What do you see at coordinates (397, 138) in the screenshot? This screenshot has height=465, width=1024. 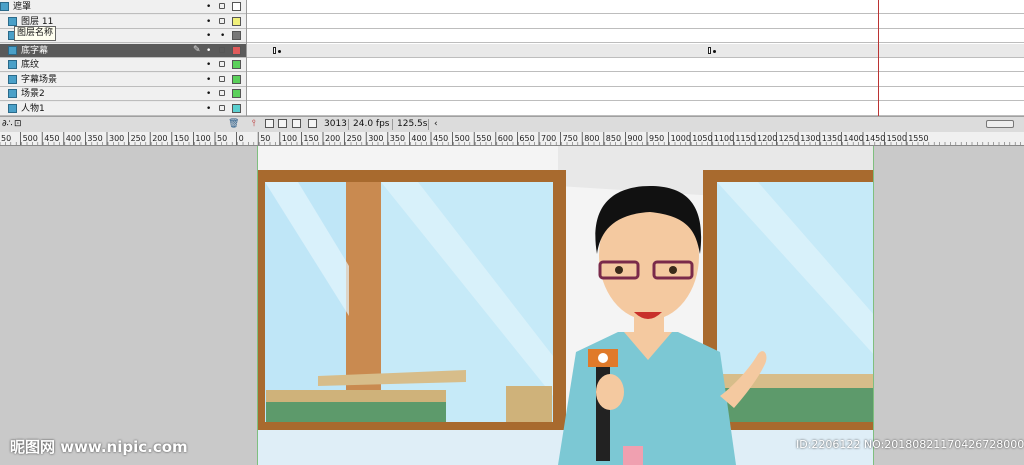 I see `ruler-label: 350` at bounding box center [397, 138].